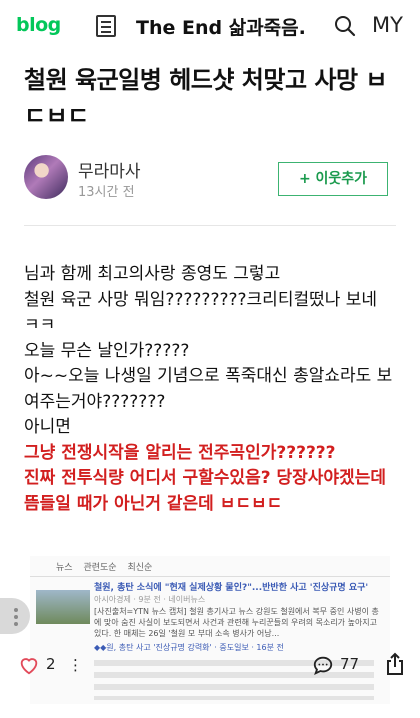 Image resolution: width=420 pixels, height=718 pixels. I want to click on heart-icon, so click(29, 665).